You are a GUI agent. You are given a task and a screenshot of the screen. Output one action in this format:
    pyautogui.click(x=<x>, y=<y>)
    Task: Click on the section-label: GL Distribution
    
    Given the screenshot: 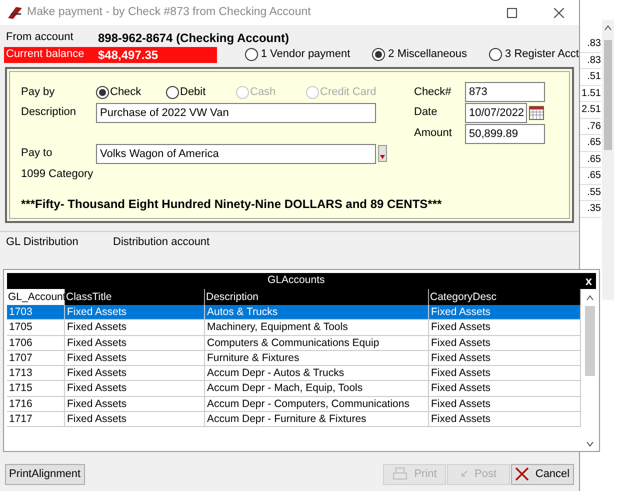 What is the action you would take?
    pyautogui.click(x=42, y=242)
    